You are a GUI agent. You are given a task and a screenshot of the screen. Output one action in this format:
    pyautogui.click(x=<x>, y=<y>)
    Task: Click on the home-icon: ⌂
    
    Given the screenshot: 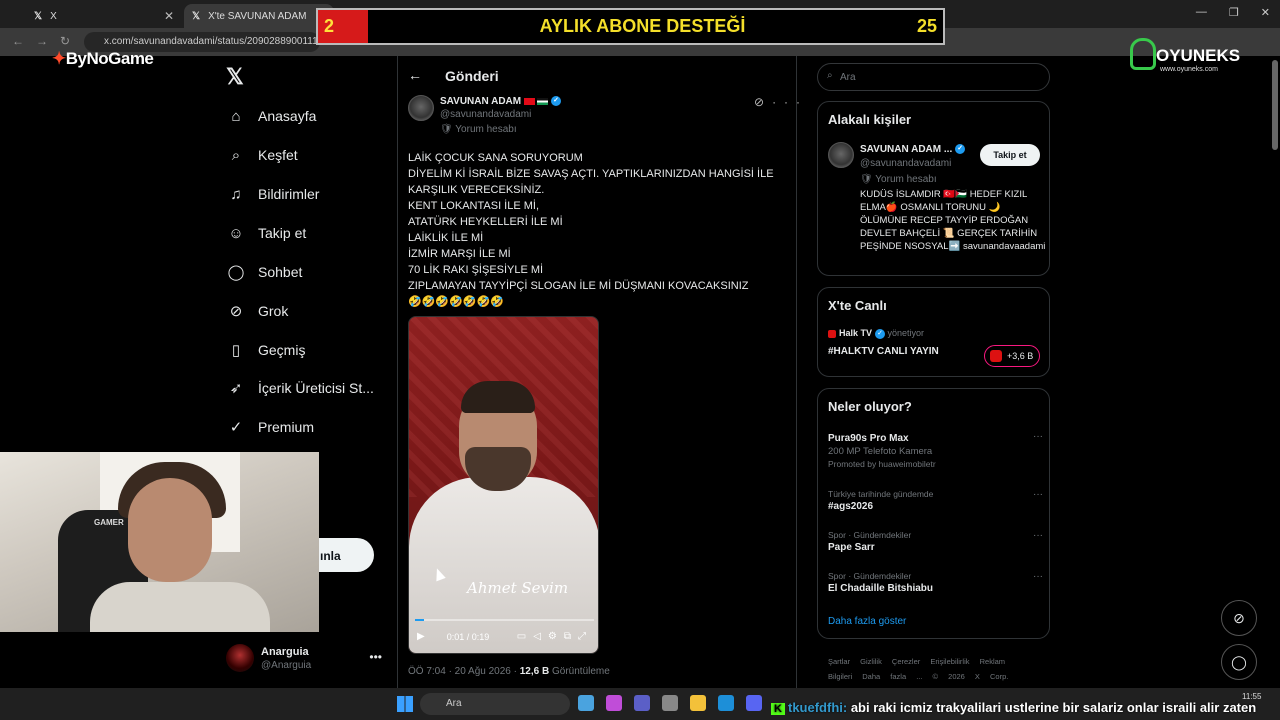 What is the action you would take?
    pyautogui.click(x=236, y=116)
    